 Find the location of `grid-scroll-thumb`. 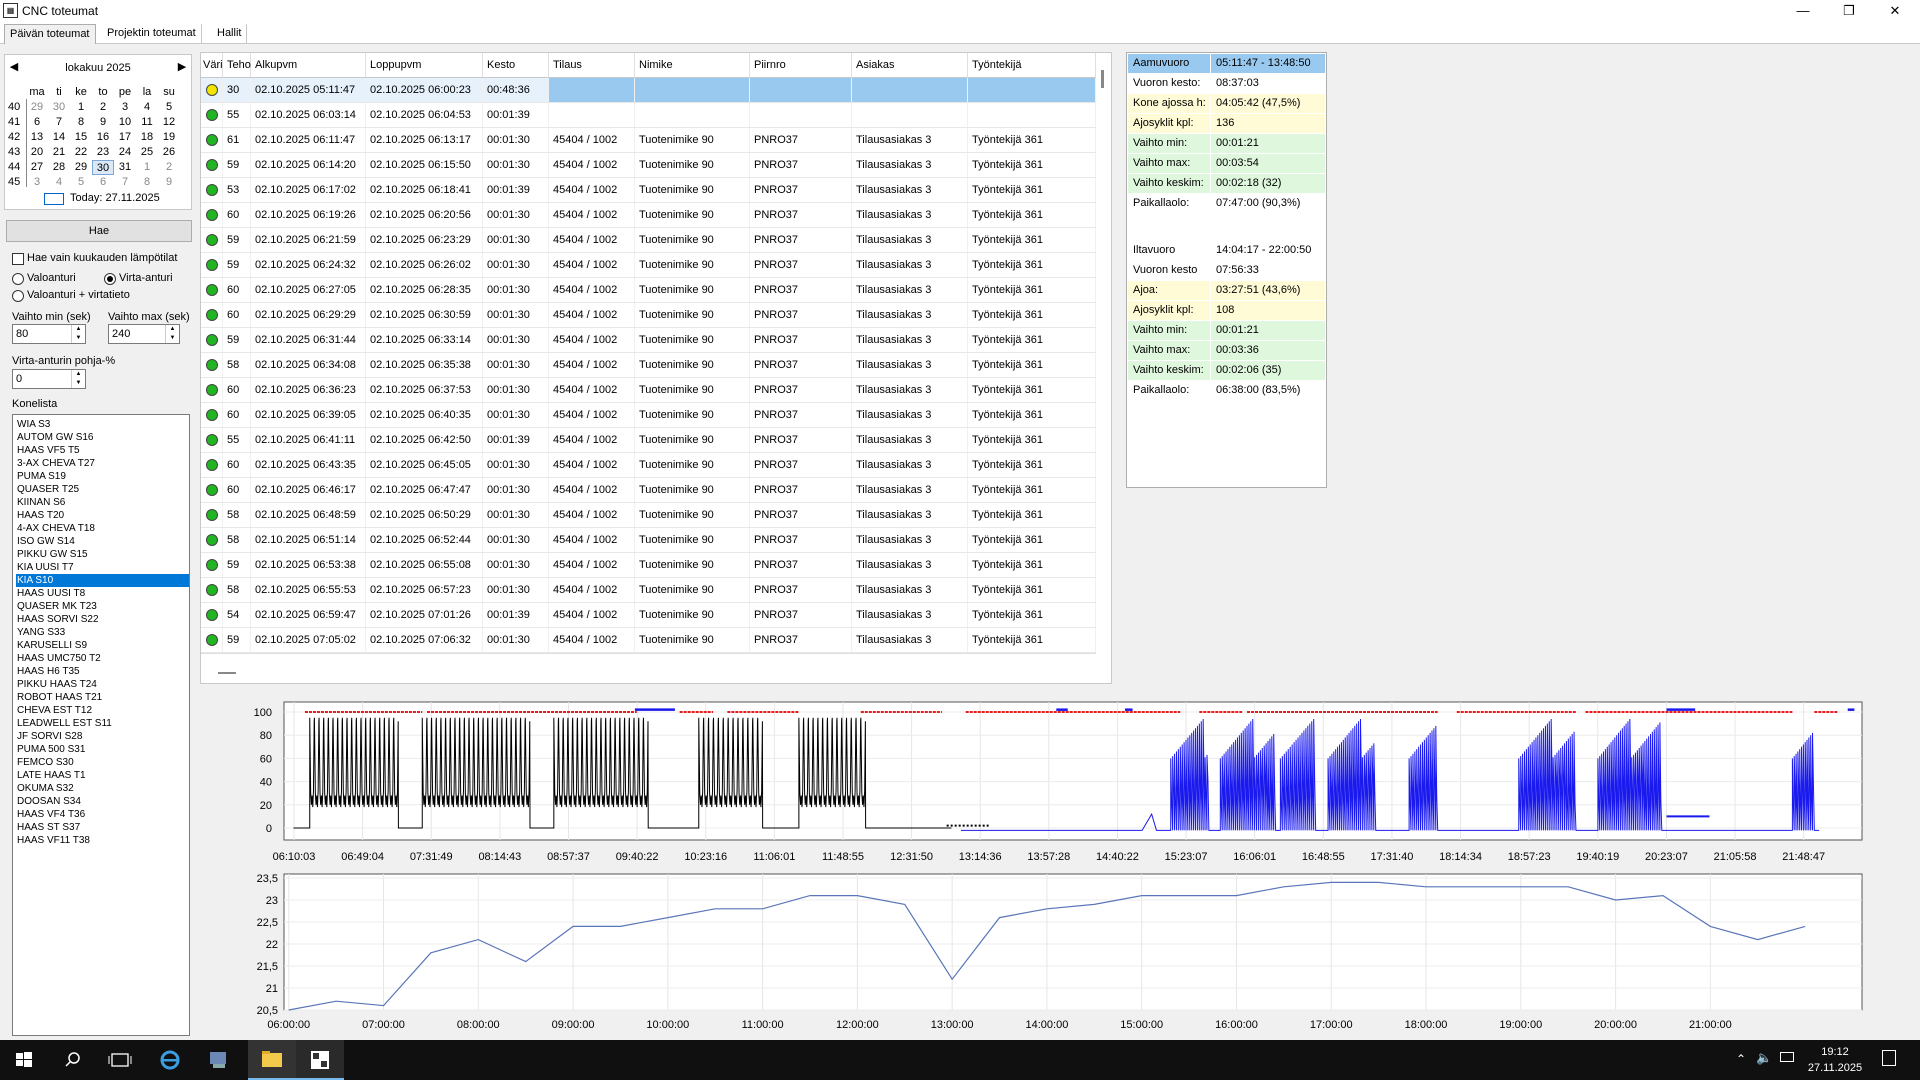

grid-scroll-thumb is located at coordinates (1102, 79).